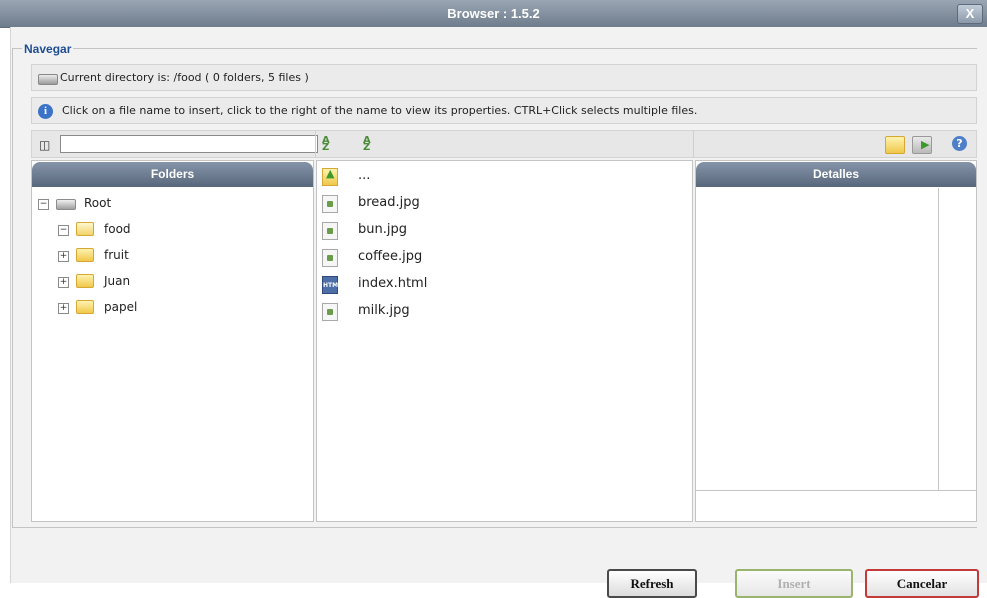  What do you see at coordinates (48, 49) in the screenshot?
I see `section-legend: Navegar` at bounding box center [48, 49].